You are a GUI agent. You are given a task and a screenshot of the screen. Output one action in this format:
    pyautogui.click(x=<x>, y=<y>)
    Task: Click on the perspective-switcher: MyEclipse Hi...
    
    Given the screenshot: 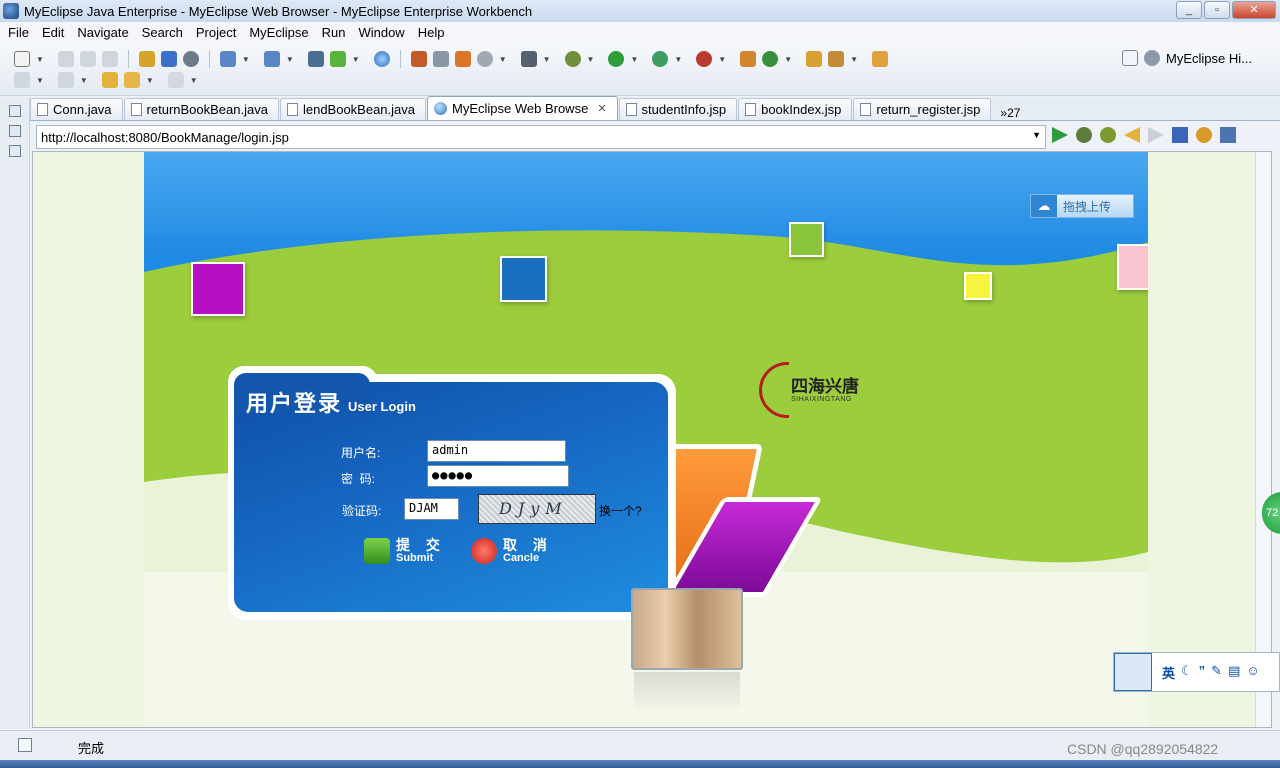 What is the action you would take?
    pyautogui.click(x=1187, y=58)
    